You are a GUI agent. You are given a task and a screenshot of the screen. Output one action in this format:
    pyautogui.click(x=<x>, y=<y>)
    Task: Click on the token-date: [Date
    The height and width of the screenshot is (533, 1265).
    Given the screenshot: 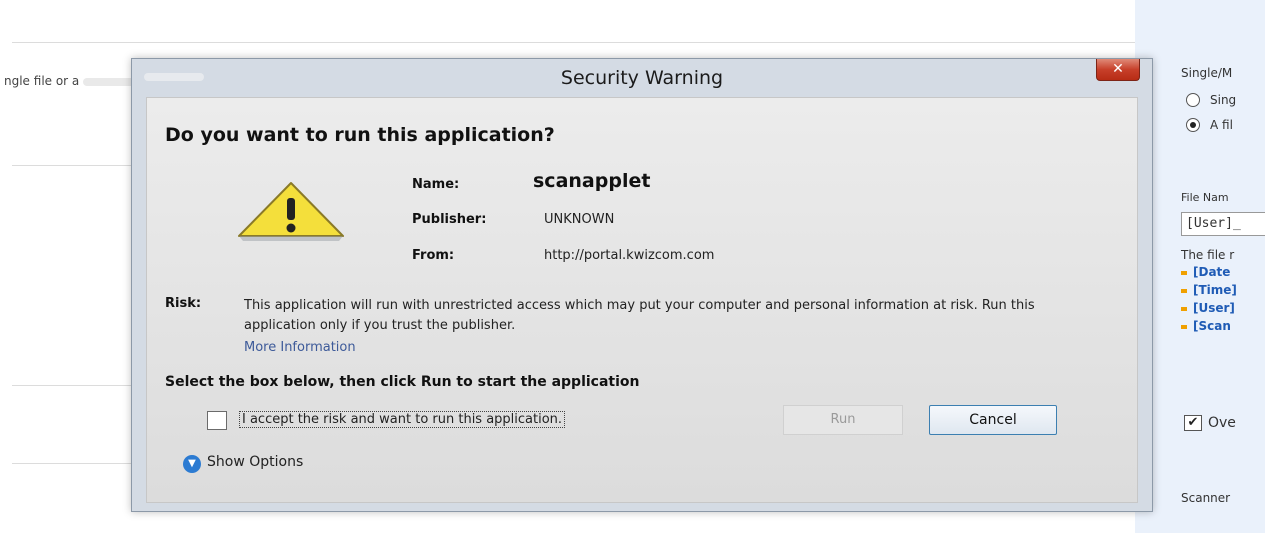 What is the action you would take?
    pyautogui.click(x=1205, y=272)
    